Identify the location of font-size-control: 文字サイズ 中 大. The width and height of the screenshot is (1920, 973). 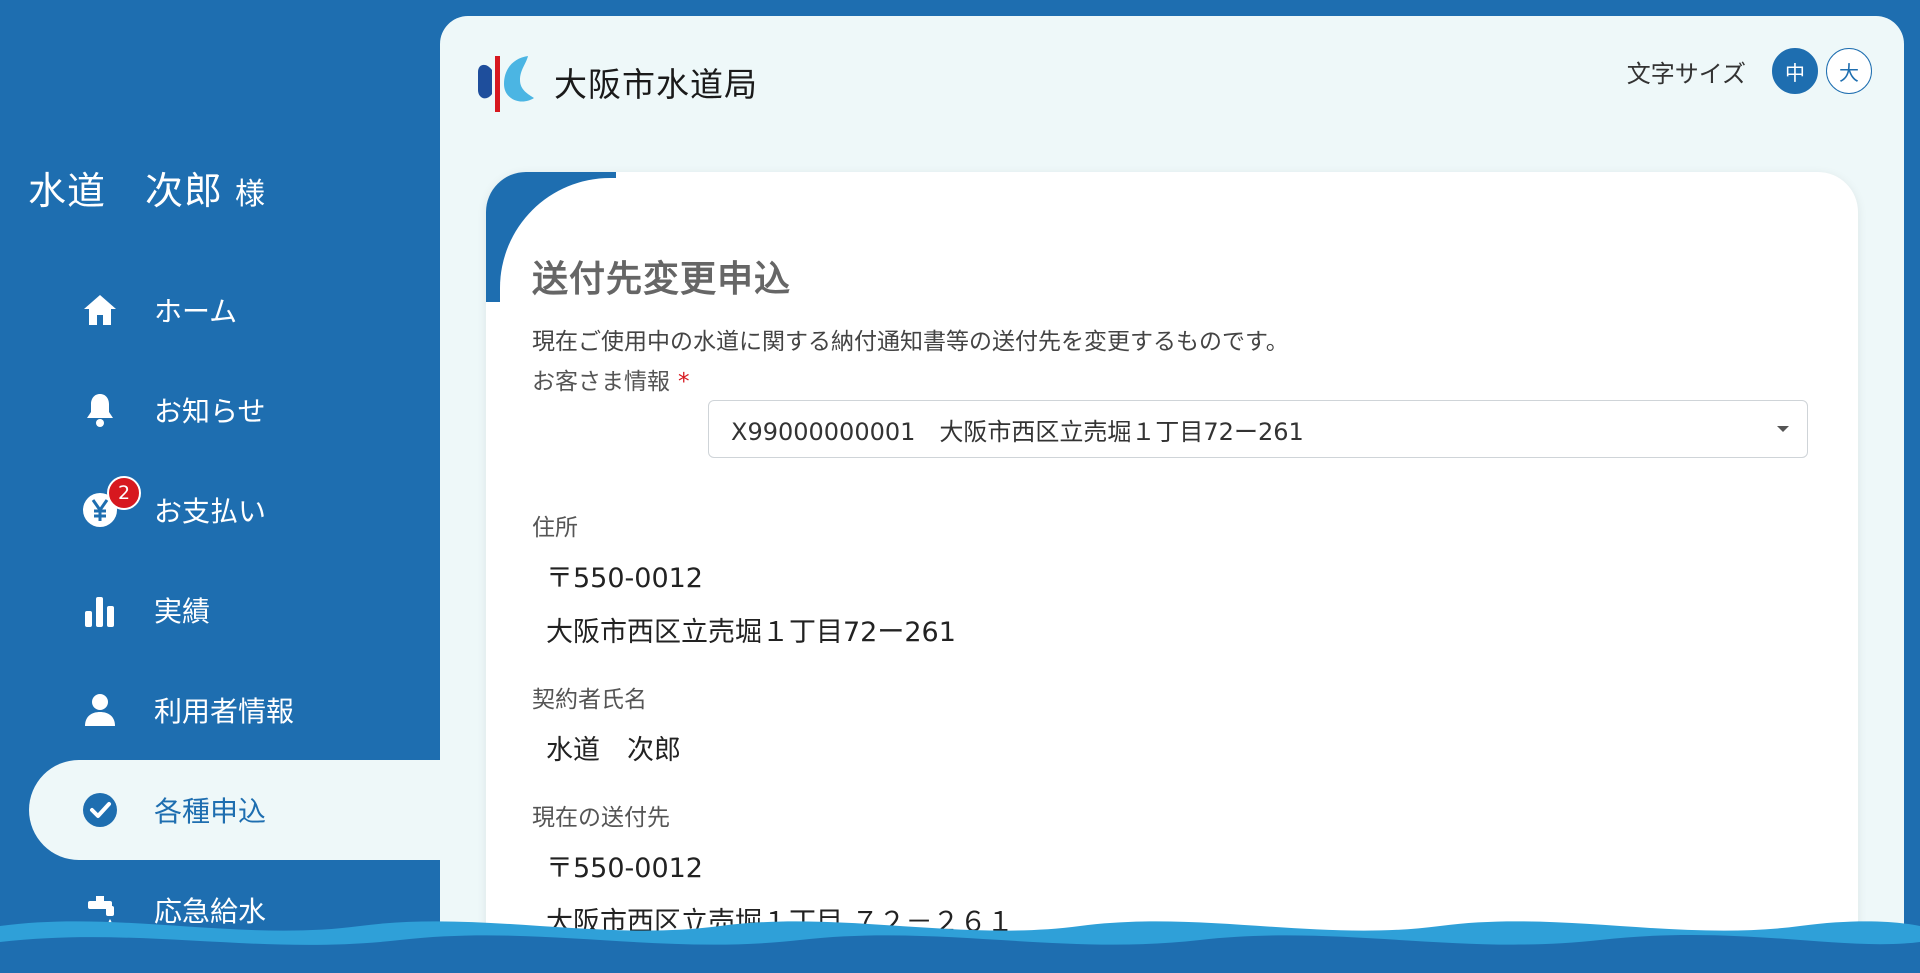
(1749, 71).